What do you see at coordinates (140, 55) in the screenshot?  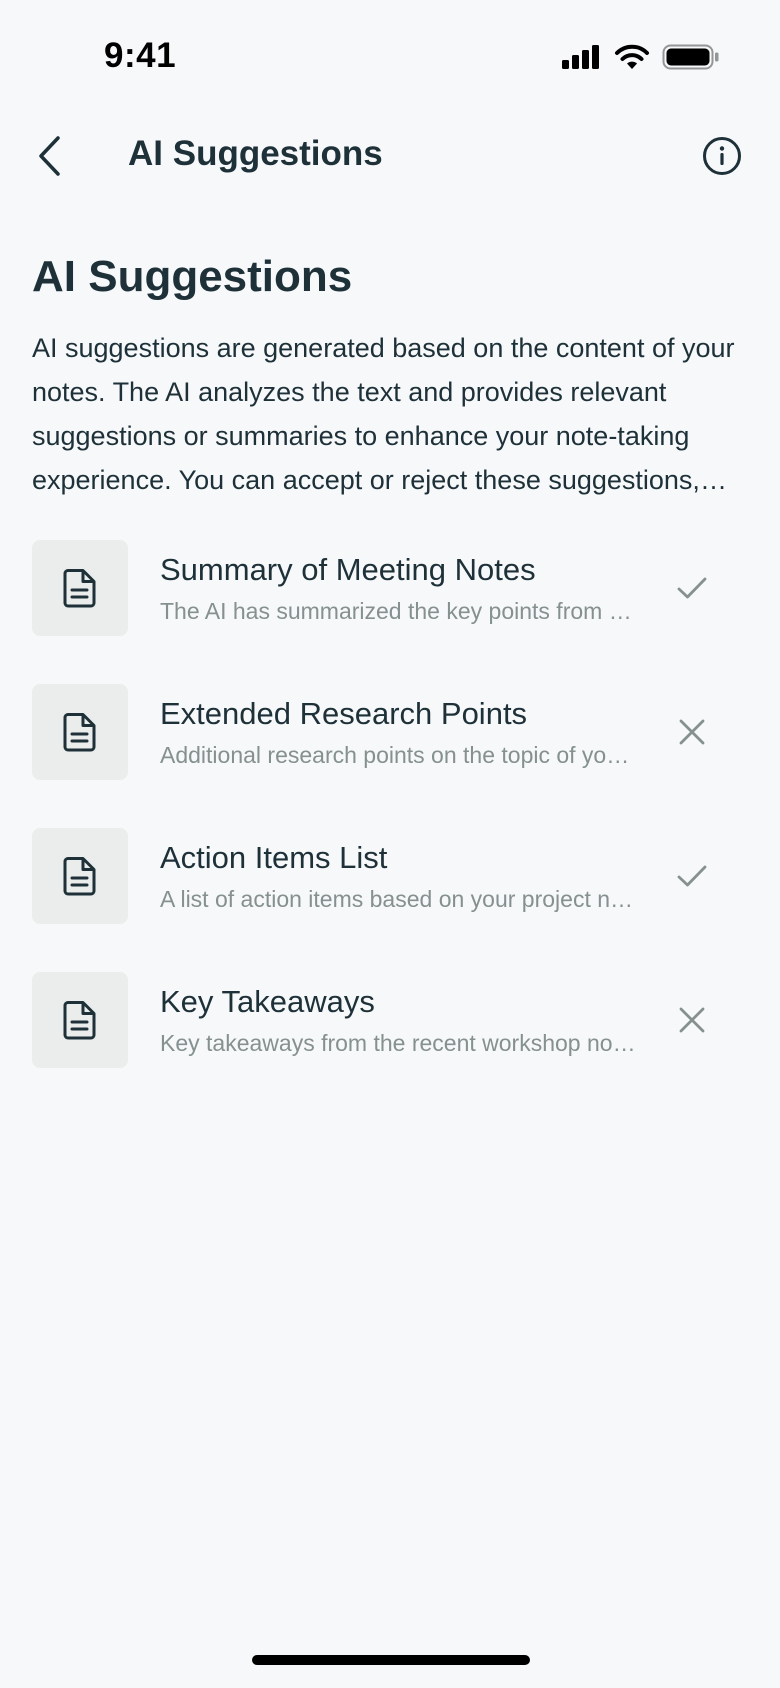 I see `status-time: 9:41` at bounding box center [140, 55].